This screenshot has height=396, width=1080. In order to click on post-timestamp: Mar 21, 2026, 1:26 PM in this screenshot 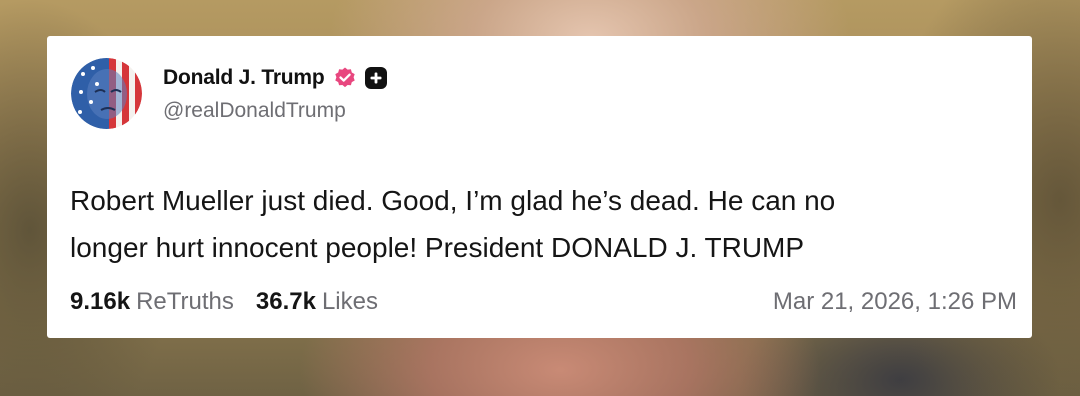, I will do `click(895, 302)`.